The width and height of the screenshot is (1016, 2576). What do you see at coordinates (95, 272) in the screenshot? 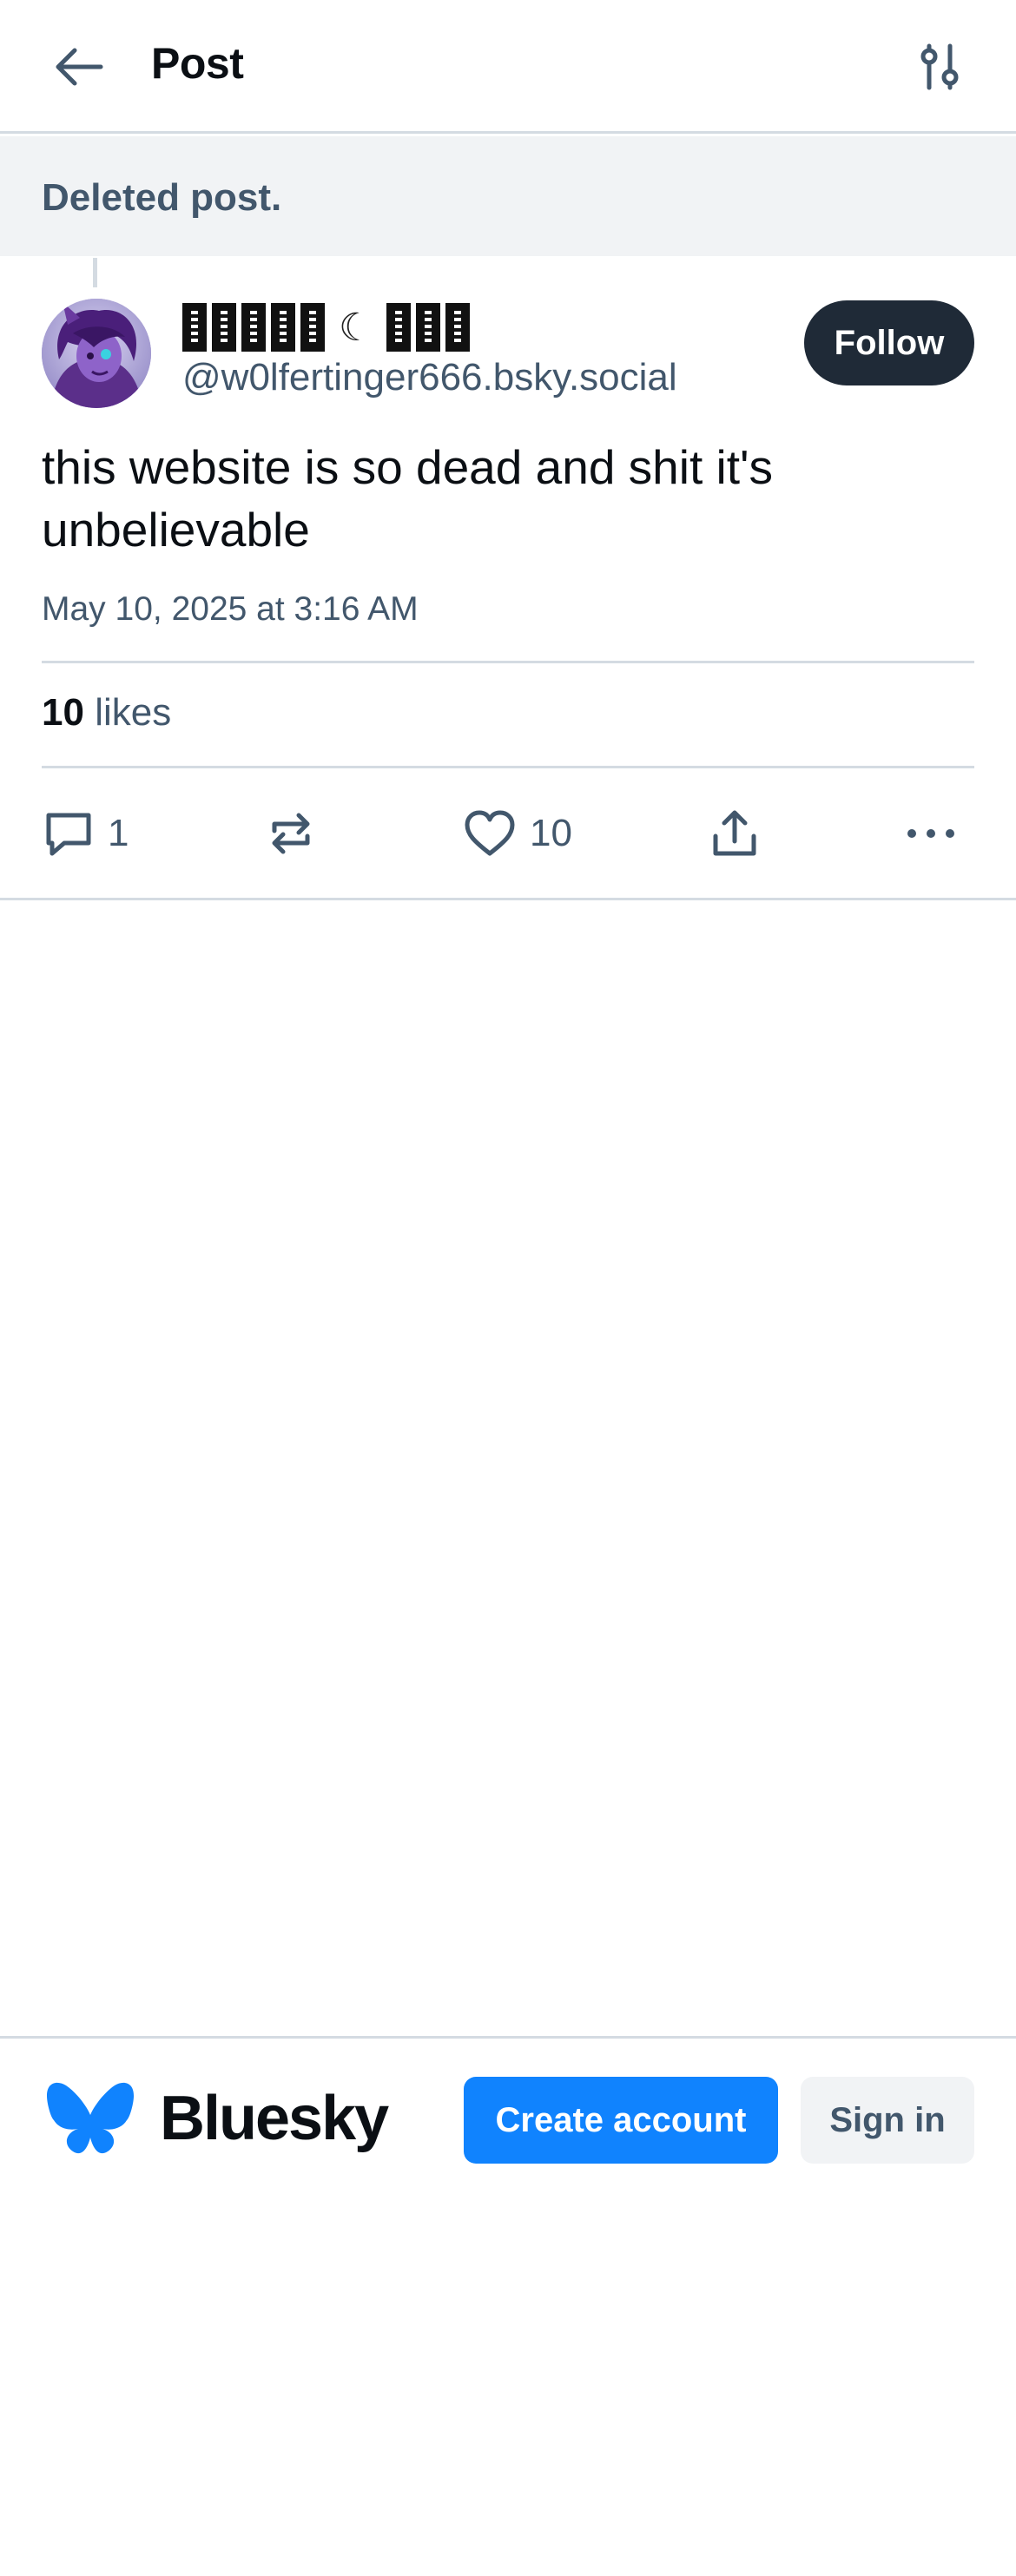
I see `thread-connector-line` at bounding box center [95, 272].